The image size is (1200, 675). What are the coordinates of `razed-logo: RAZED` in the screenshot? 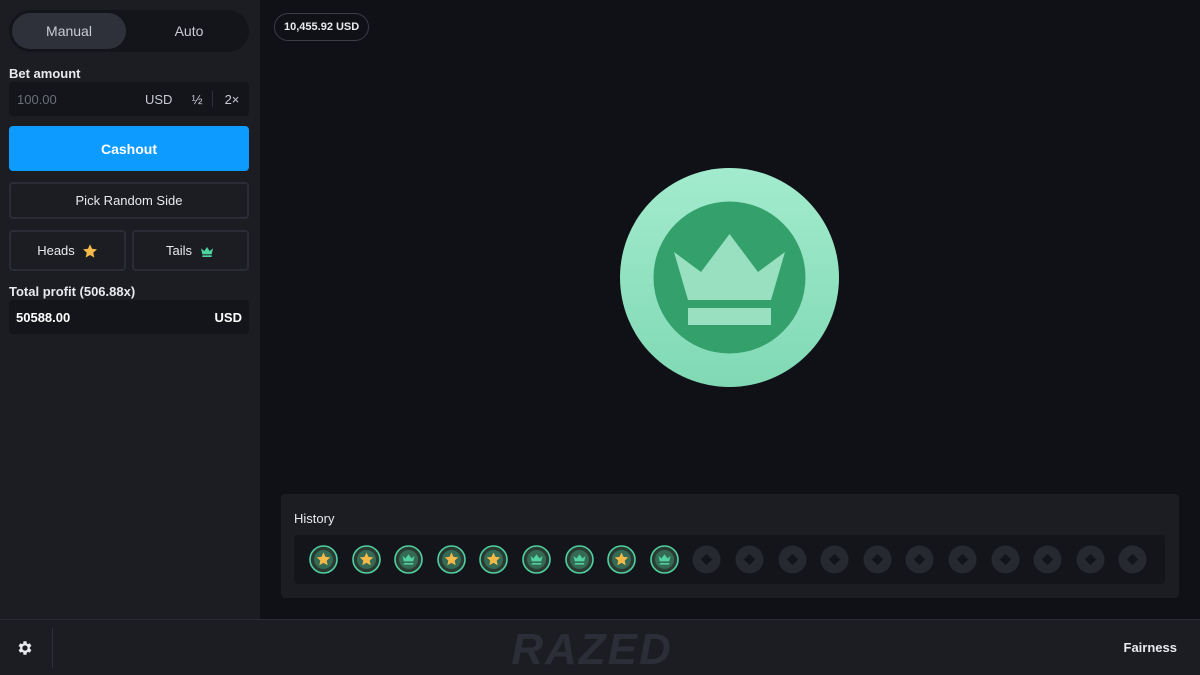 It's located at (592, 648).